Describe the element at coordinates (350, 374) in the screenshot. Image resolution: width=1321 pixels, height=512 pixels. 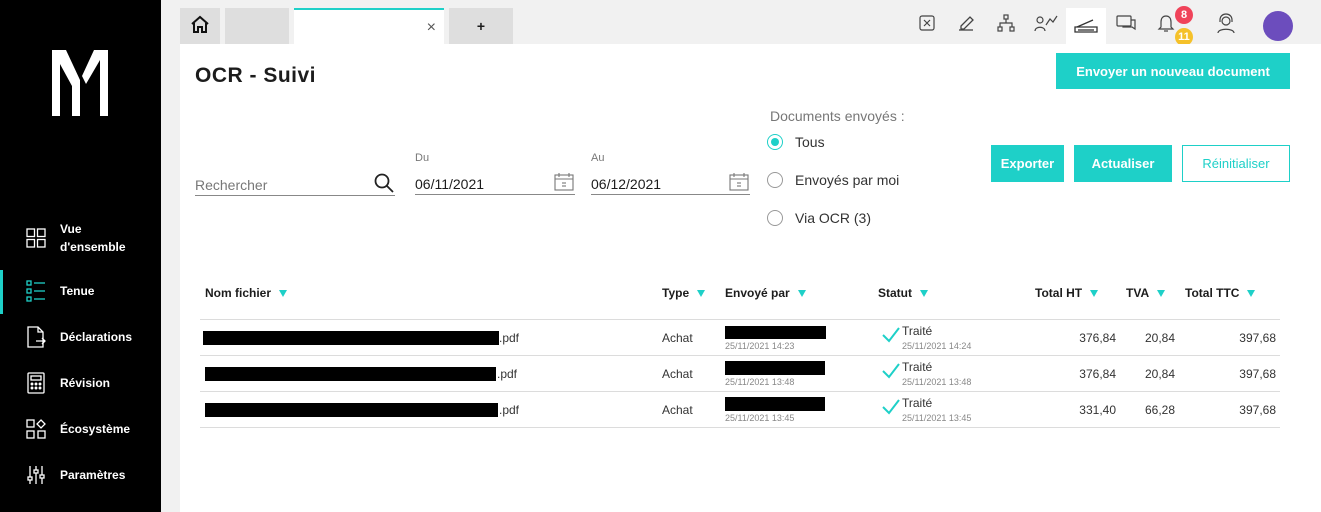
I see `redacted-filename` at that location.